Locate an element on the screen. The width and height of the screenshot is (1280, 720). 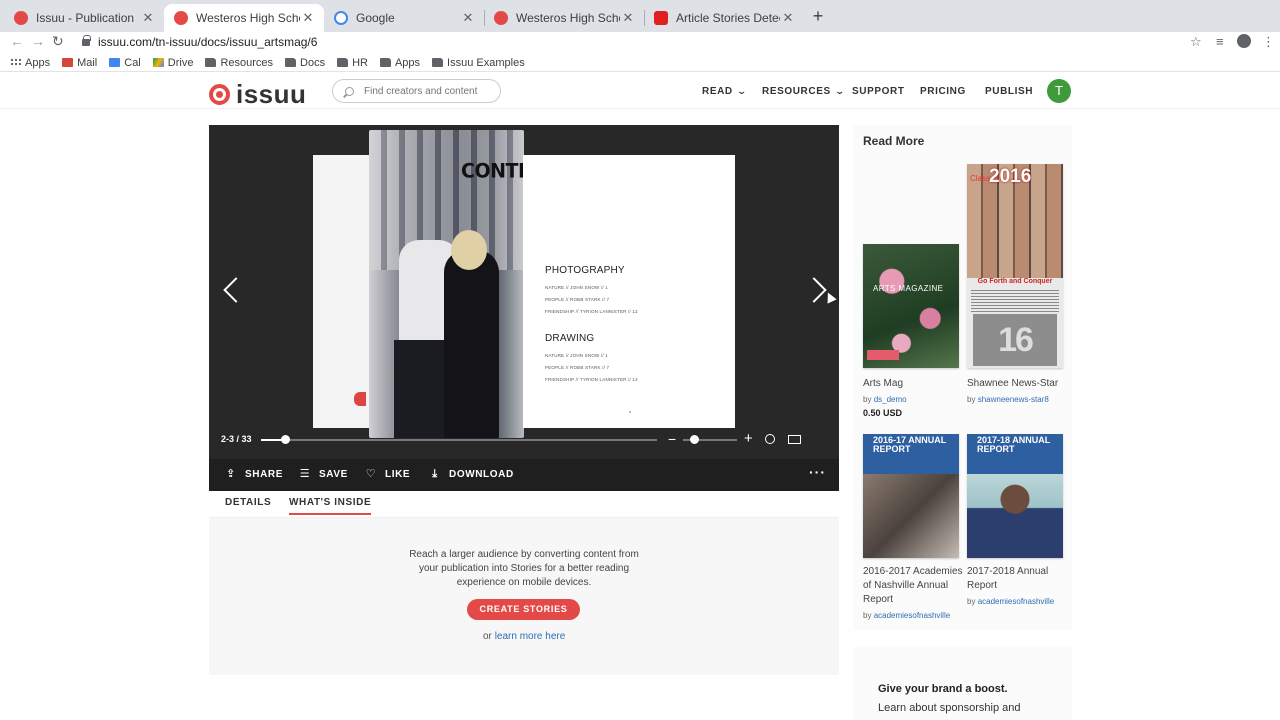
browser-tab: Westeros High School by Tina ✕ is located at coordinates (564, 18).